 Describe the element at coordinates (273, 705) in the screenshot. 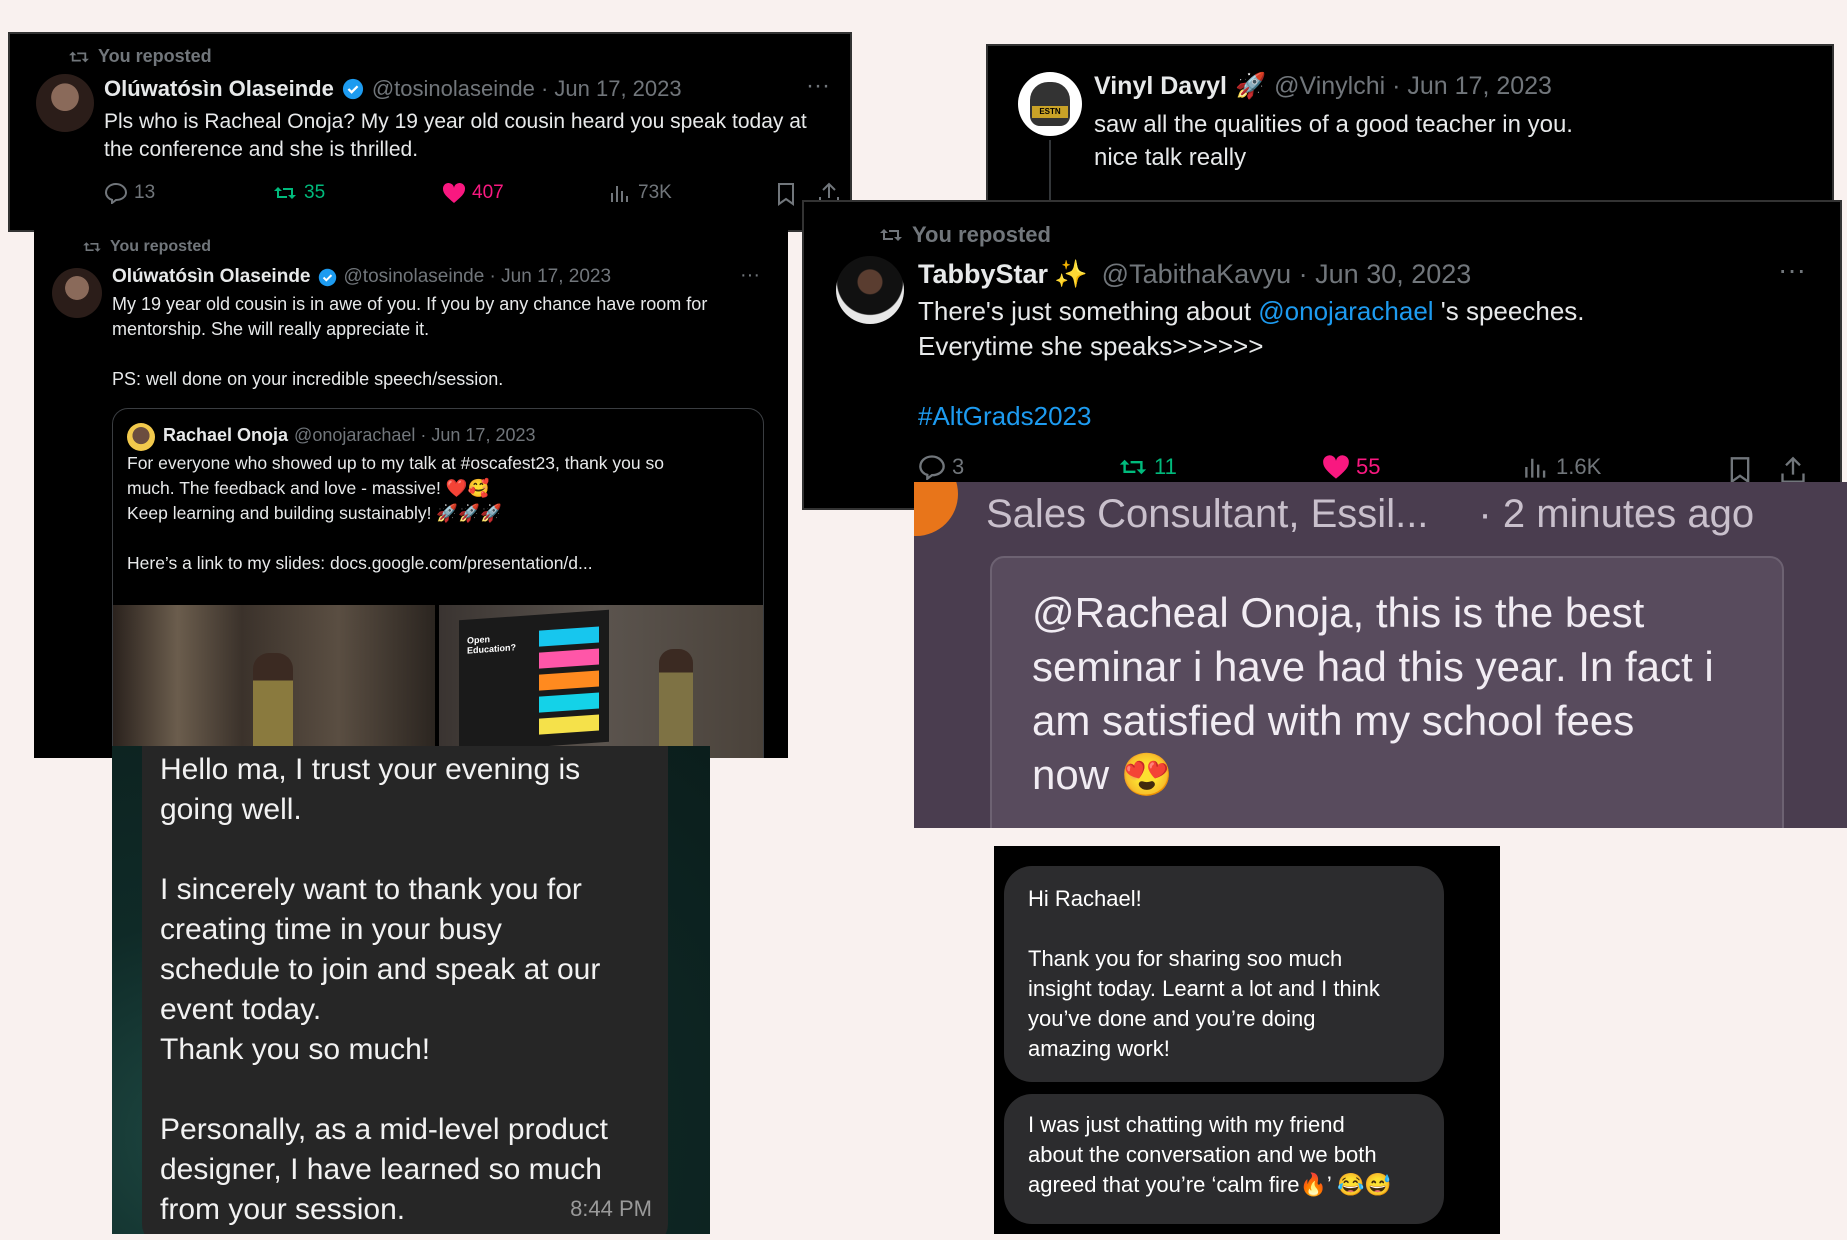

I see `speaker-figure` at that location.